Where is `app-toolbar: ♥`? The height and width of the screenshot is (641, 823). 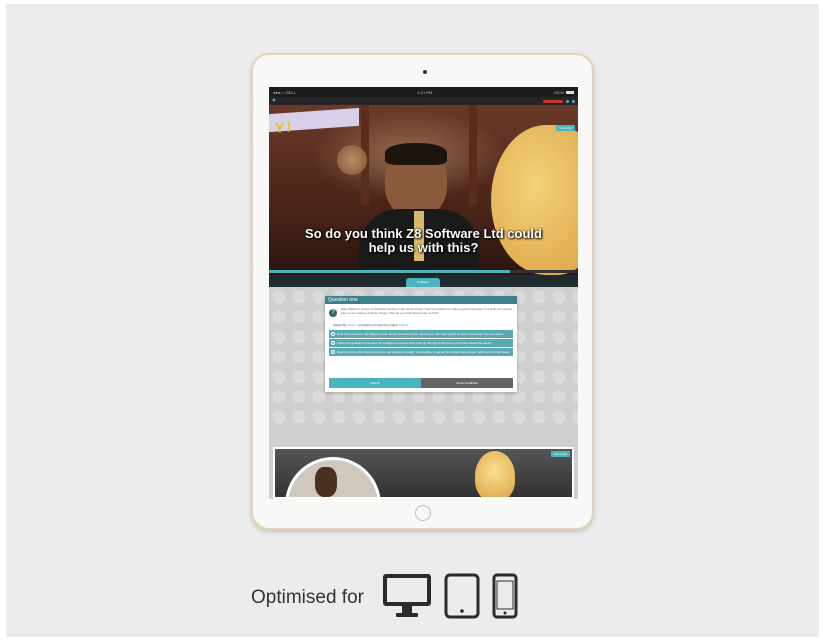
app-toolbar: ♥ is located at coordinates (423, 101).